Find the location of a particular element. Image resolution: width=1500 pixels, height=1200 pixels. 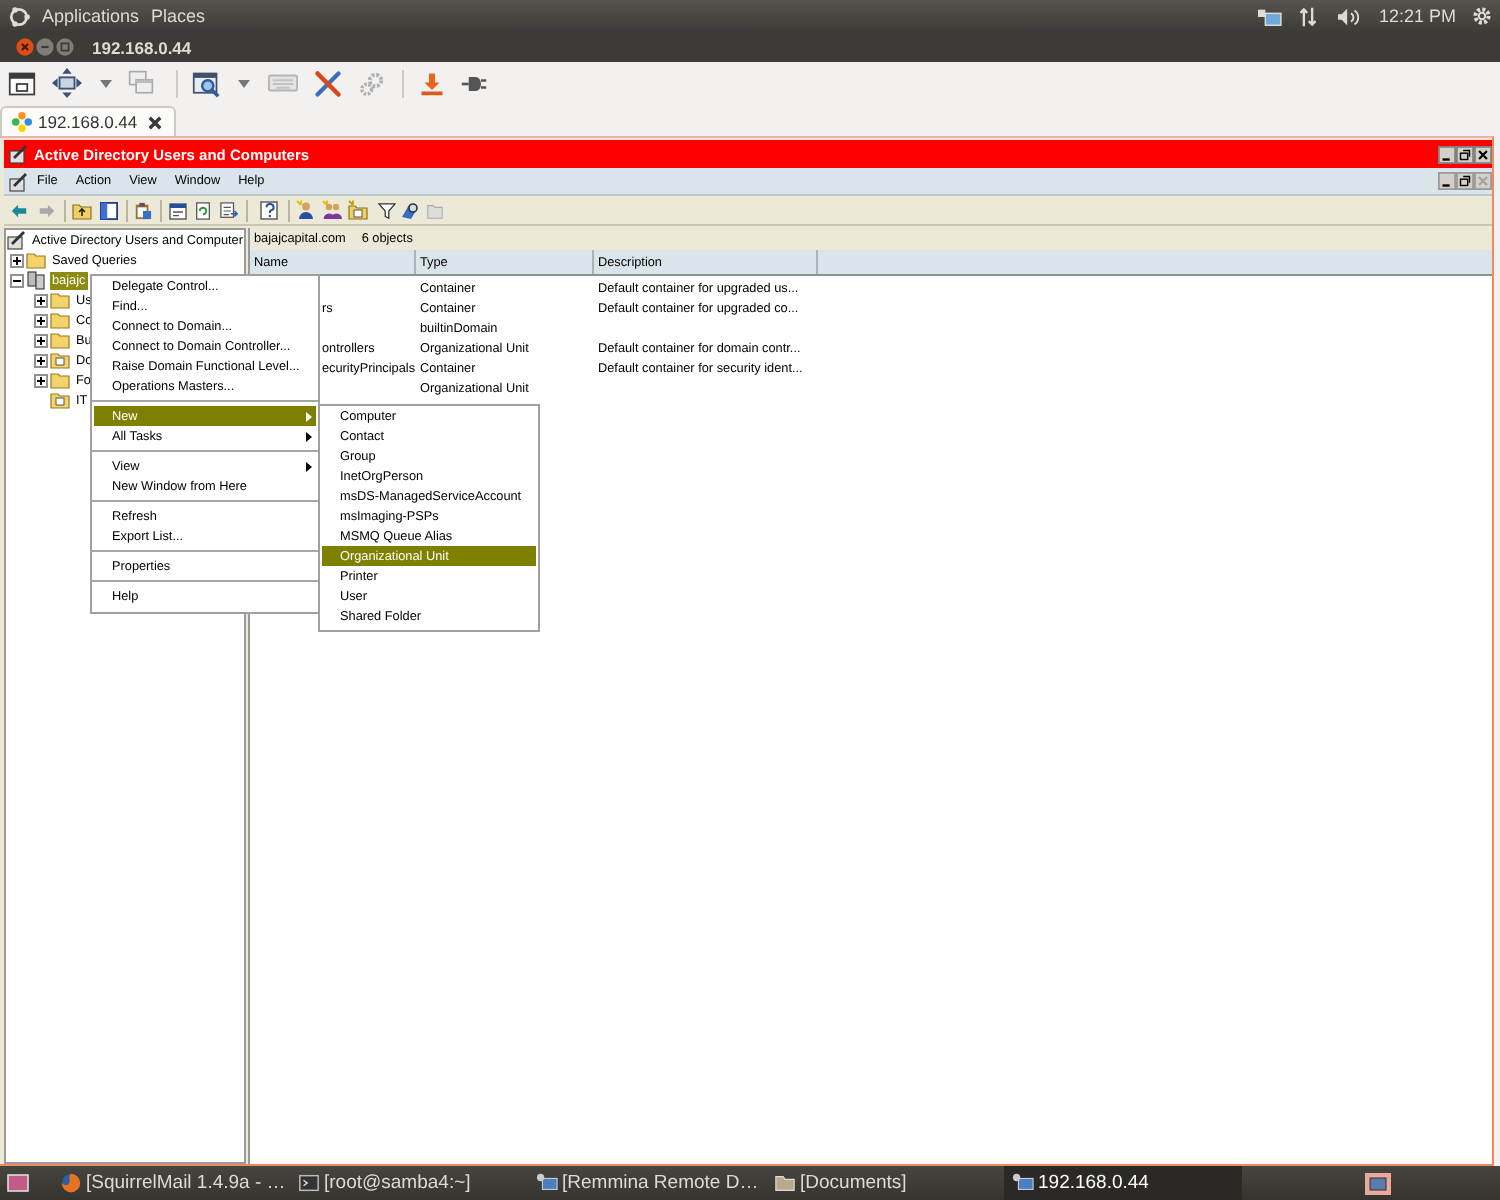

maximize-icon is located at coordinates (65, 47).